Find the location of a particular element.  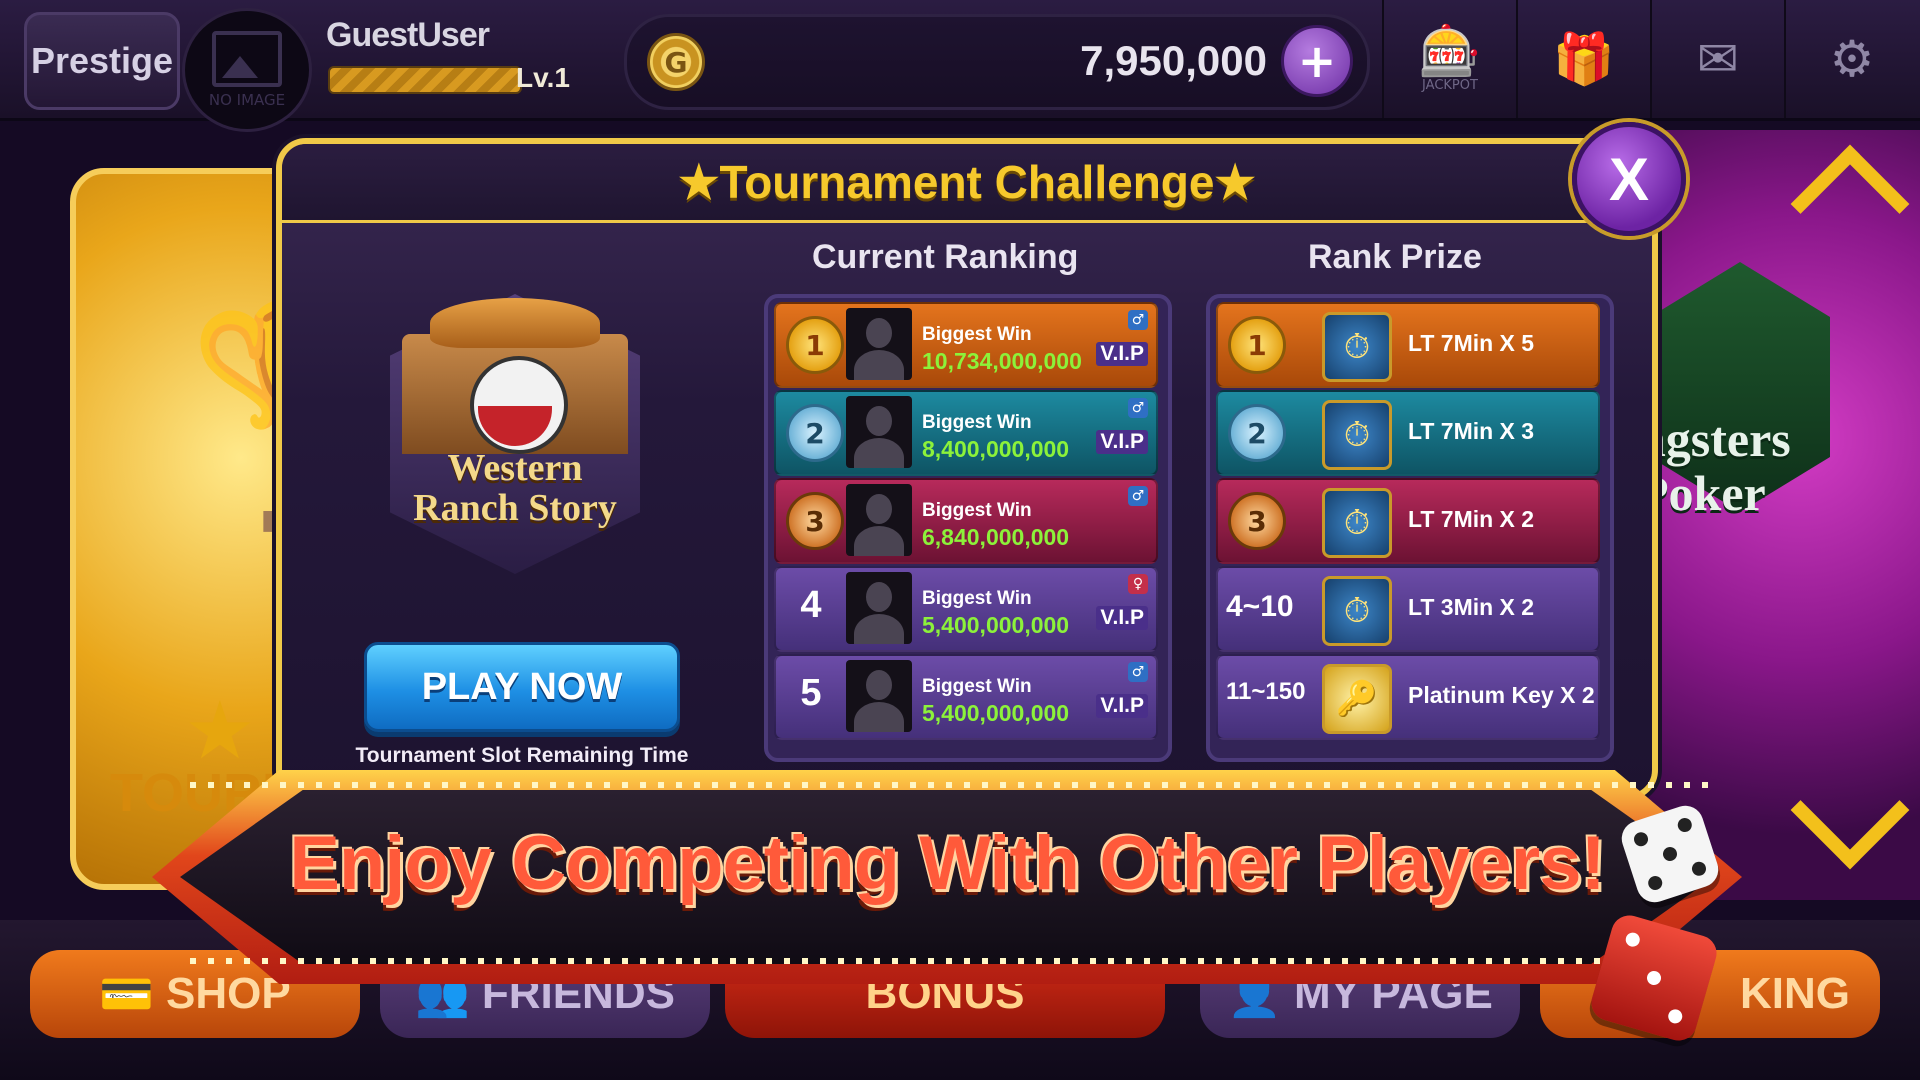

ranking-row: 2 Biggest Win 8,400,000,000 V.I.P ♂ is located at coordinates (966, 433).